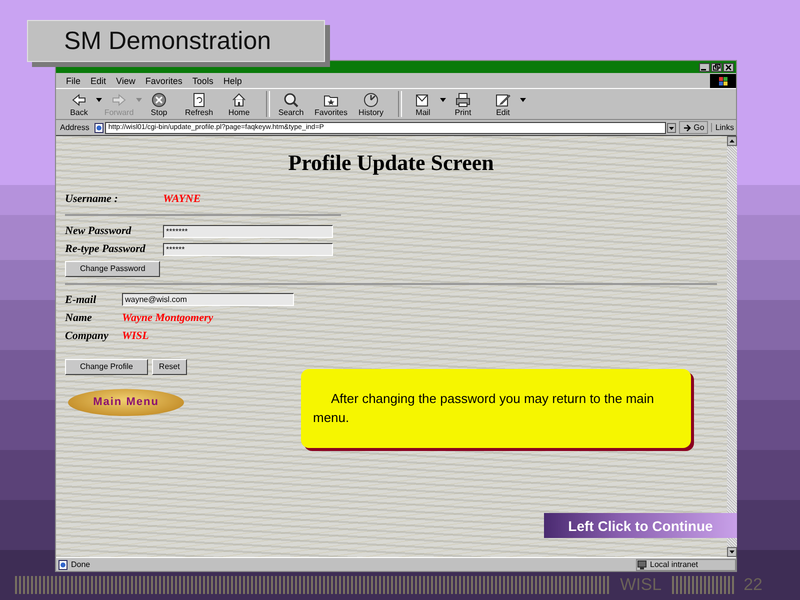 The width and height of the screenshot is (800, 600). I want to click on callout-note: After changing the password you may return to the main menu., so click(496, 408).